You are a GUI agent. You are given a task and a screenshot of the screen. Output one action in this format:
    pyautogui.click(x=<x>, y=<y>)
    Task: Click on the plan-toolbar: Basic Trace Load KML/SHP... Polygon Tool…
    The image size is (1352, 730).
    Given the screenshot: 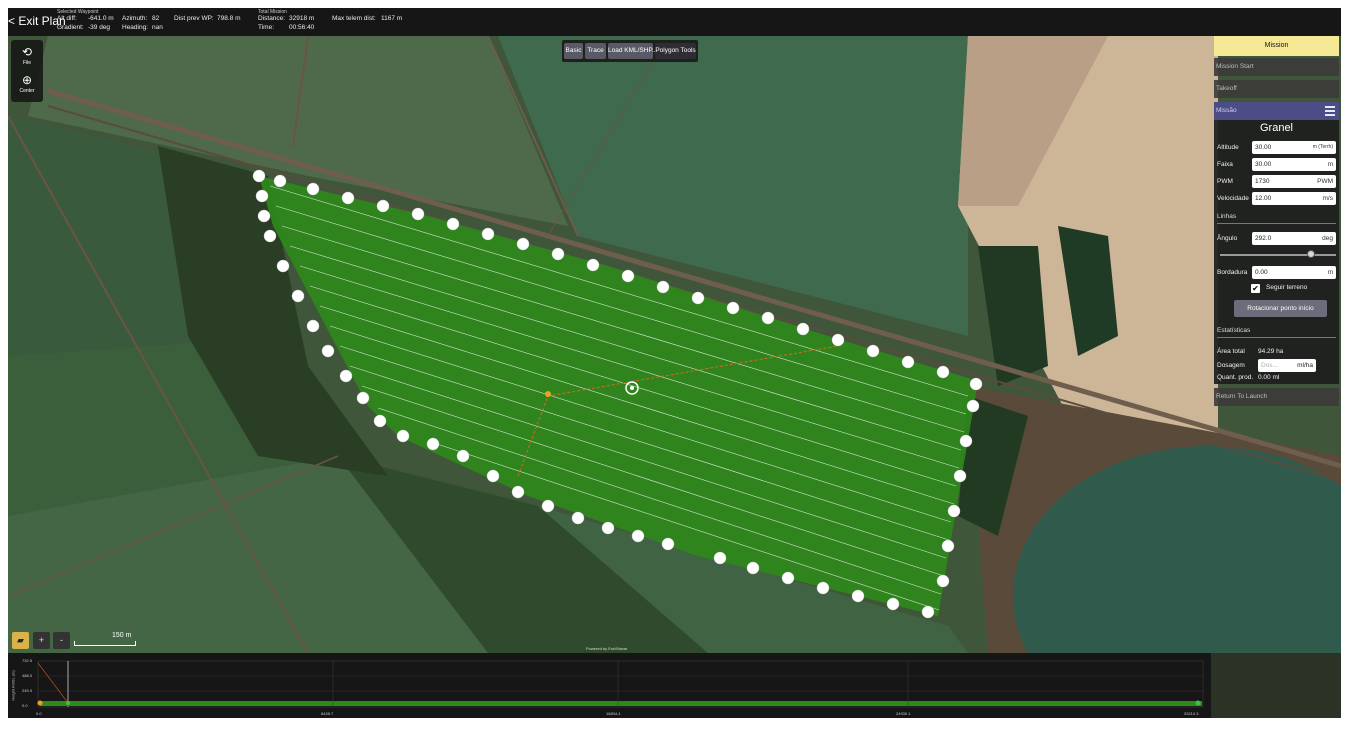 What is the action you would take?
    pyautogui.click(x=630, y=51)
    